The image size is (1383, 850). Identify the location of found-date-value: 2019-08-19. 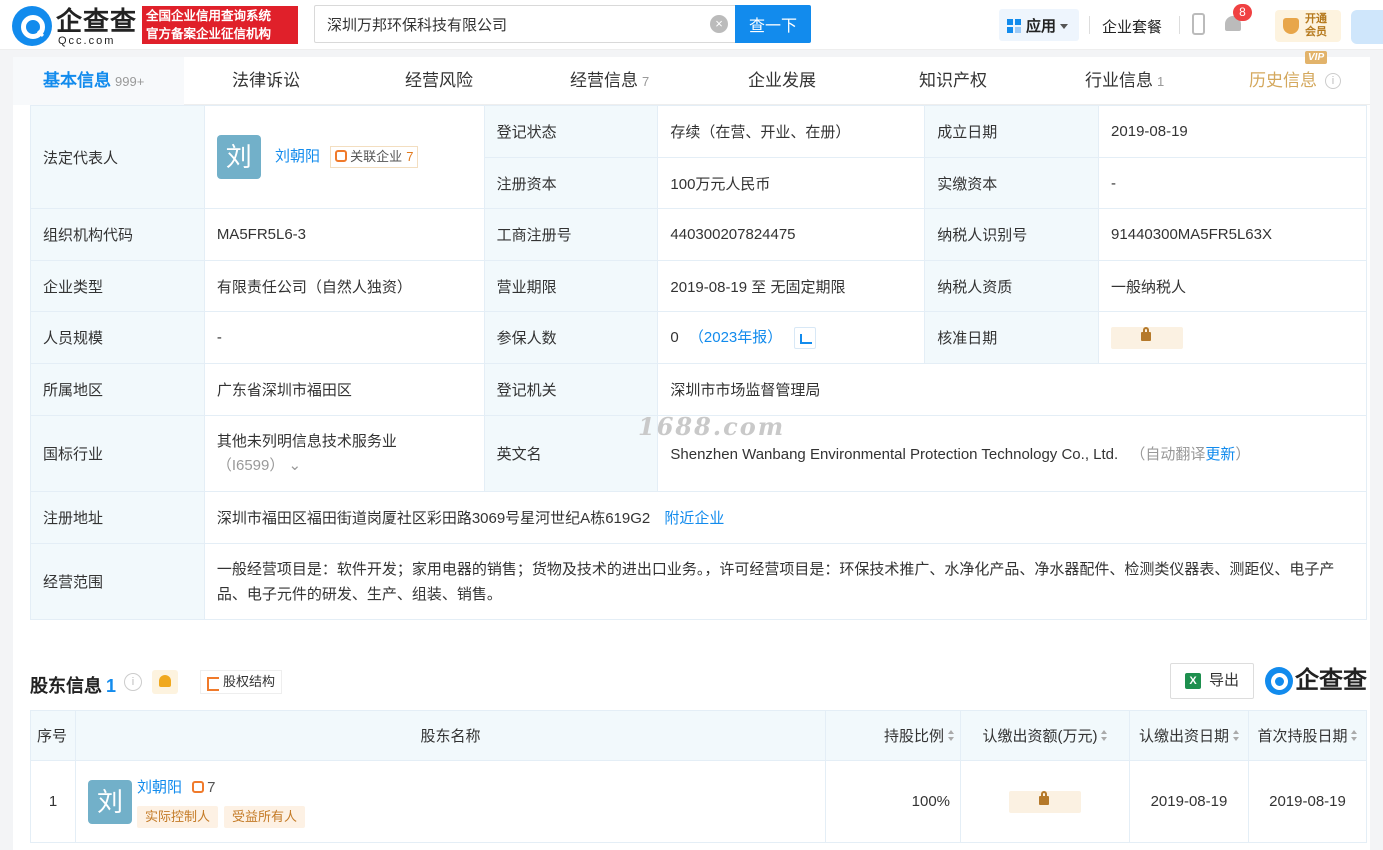
(1232, 131).